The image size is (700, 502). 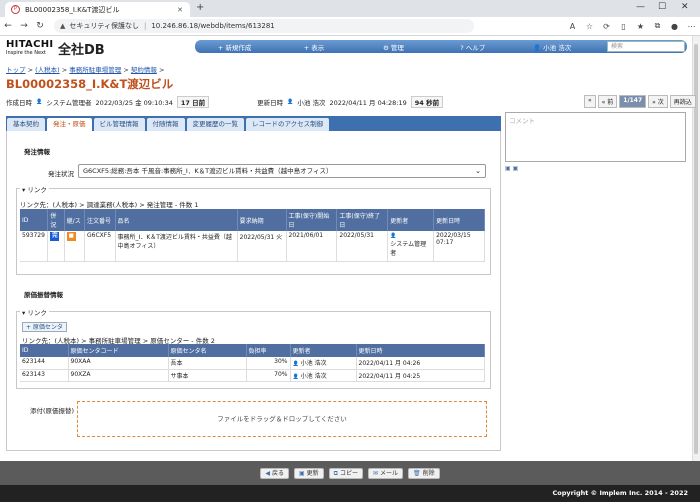 I want to click on file-drop-zone: ファイルをドラッグ＆ドロップしてください, so click(x=282, y=419).